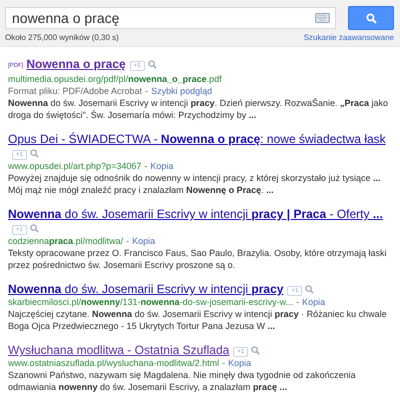 This screenshot has height=403, width=400. Describe the element at coordinates (66, 241) in the screenshot. I see `result-url: codziennapraca.pl/modlitwa/` at that location.